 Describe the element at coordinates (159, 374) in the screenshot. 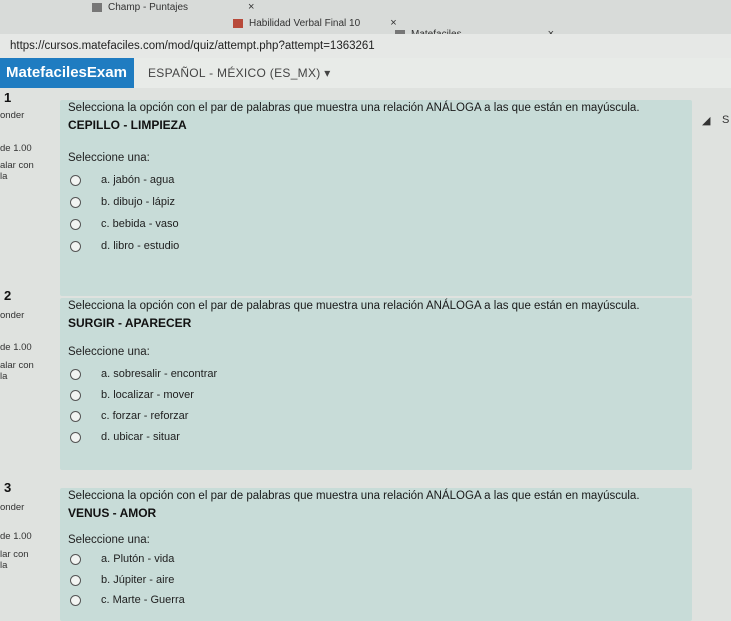

I see `option-label: a. sobresalir - encontrar` at that location.